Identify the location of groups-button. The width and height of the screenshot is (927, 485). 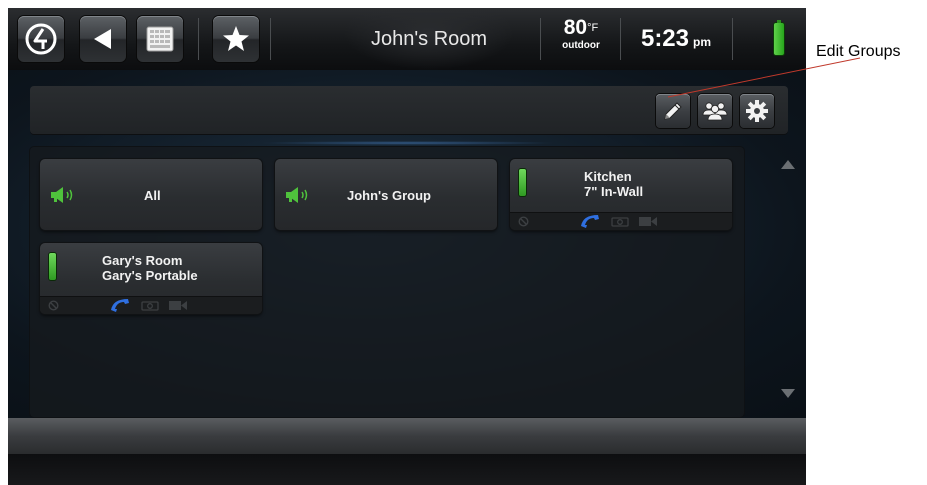
(715, 111).